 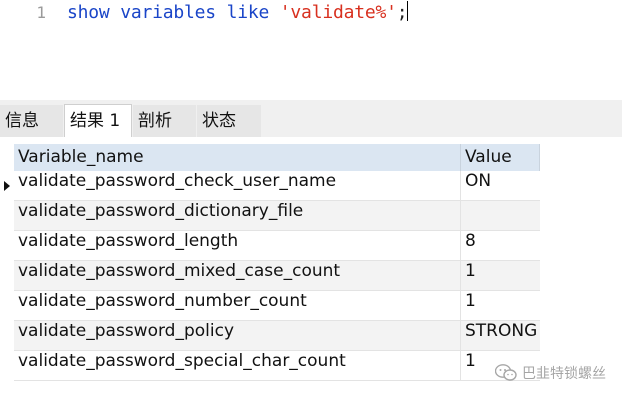 I want to click on cell-variable-name: validate_password_number_count, so click(x=237, y=305).